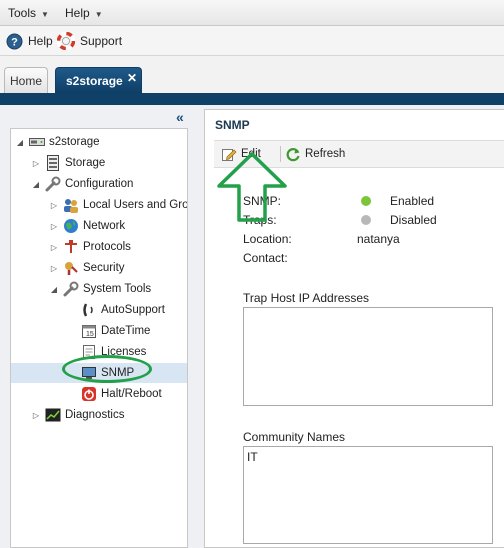 Image resolution: width=504 pixels, height=548 pixels. I want to click on annotation-circle, so click(107, 369).